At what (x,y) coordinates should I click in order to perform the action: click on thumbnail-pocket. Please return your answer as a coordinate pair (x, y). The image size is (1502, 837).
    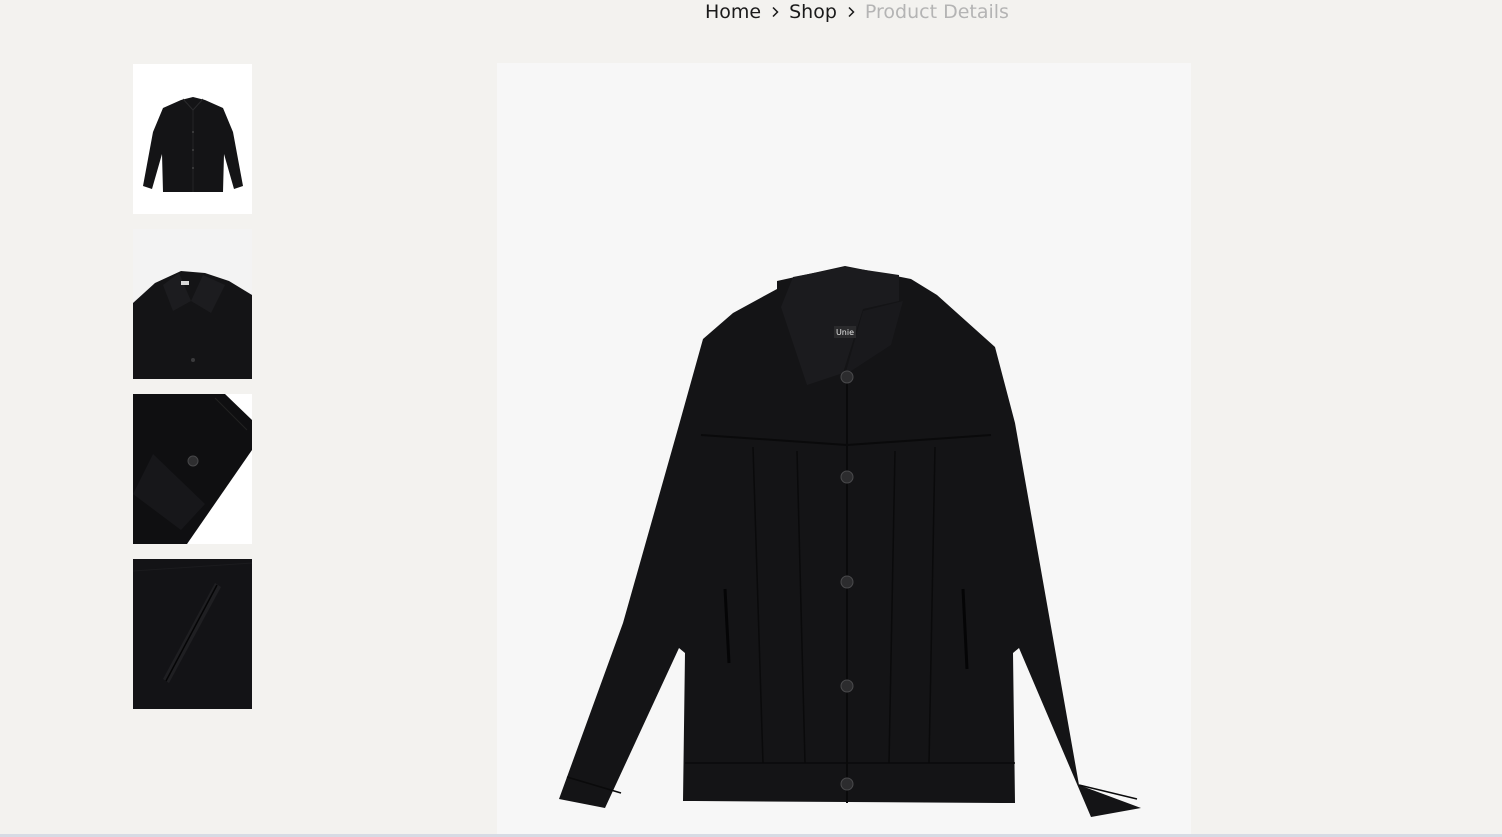
    Looking at the image, I should click on (192, 634).